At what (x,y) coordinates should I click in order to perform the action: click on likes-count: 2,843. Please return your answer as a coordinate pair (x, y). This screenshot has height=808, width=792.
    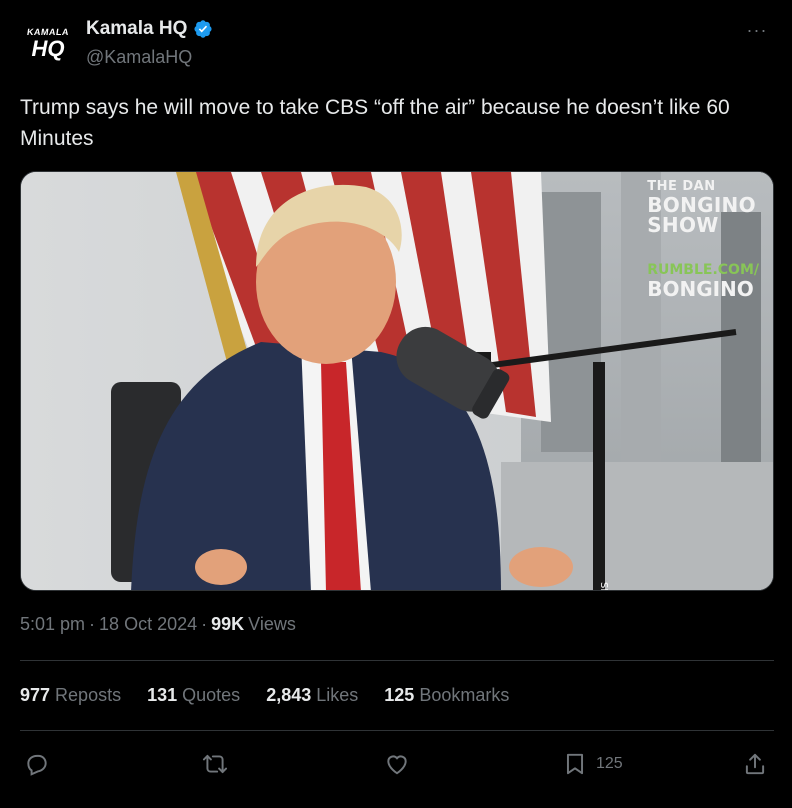
    Looking at the image, I should click on (289, 695).